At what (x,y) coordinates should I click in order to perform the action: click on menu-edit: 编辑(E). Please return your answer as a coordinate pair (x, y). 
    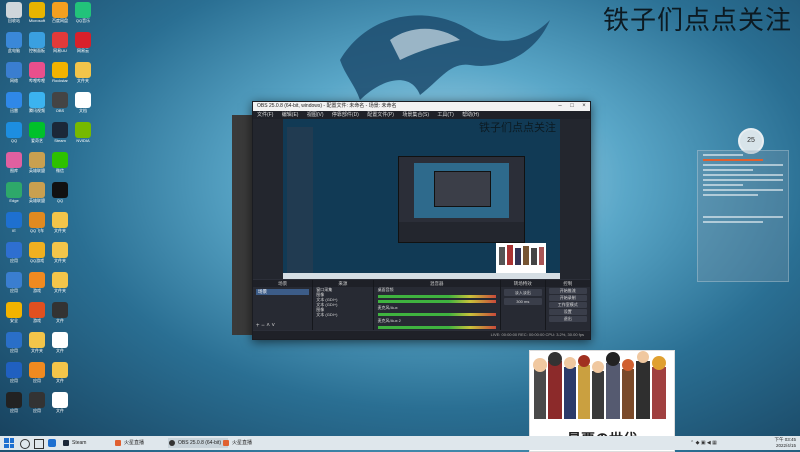
    Looking at the image, I should click on (290, 115).